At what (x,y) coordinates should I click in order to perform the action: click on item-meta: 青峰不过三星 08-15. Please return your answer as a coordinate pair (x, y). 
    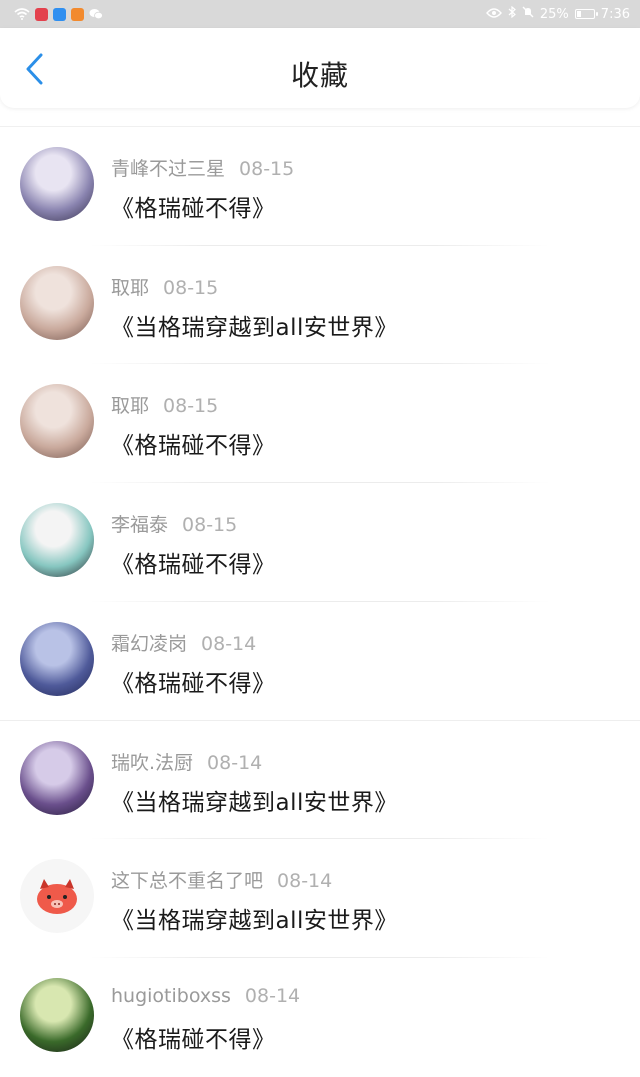
    Looking at the image, I should click on (202, 167).